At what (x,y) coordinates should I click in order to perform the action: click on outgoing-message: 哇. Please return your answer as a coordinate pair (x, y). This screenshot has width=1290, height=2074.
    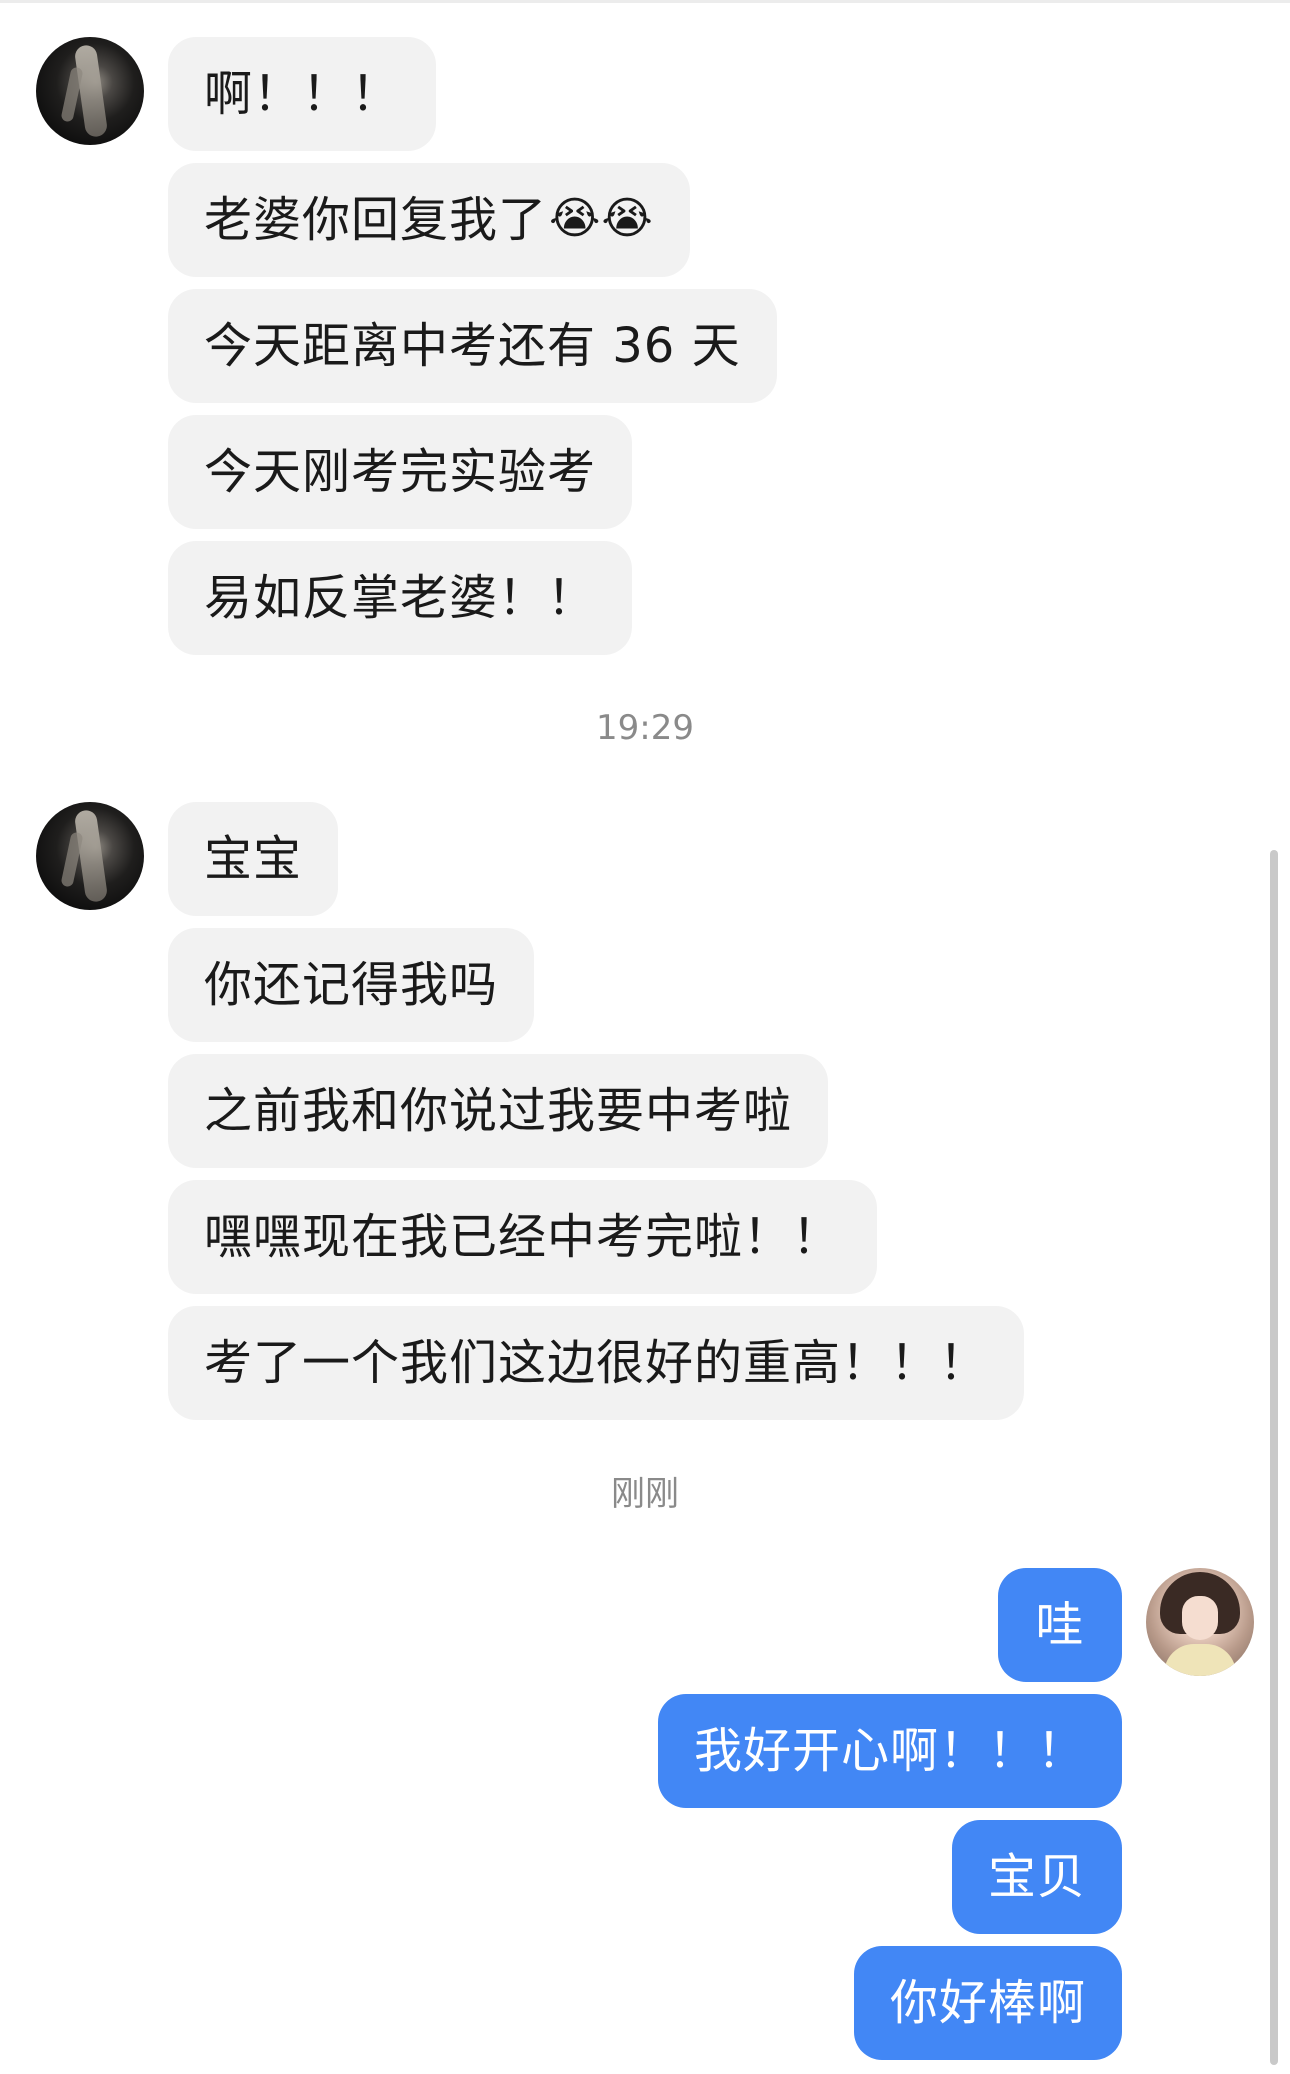
    Looking at the image, I should click on (1060, 1625).